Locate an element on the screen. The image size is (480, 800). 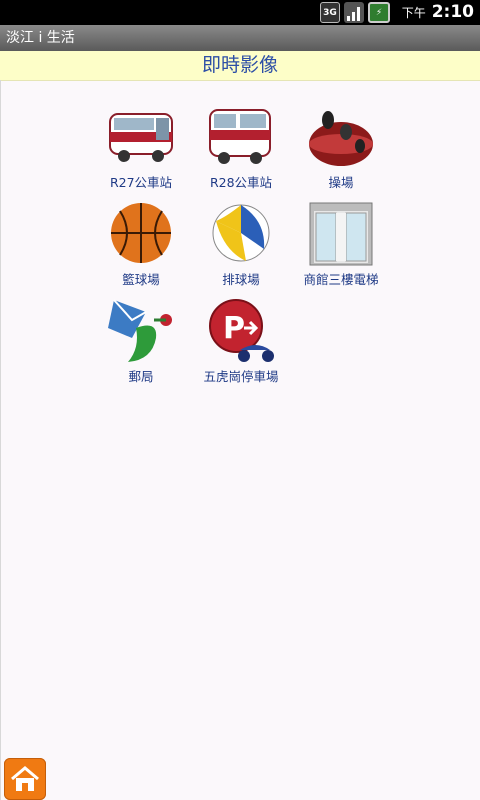
volleyball-icon is located at coordinates (241, 233).